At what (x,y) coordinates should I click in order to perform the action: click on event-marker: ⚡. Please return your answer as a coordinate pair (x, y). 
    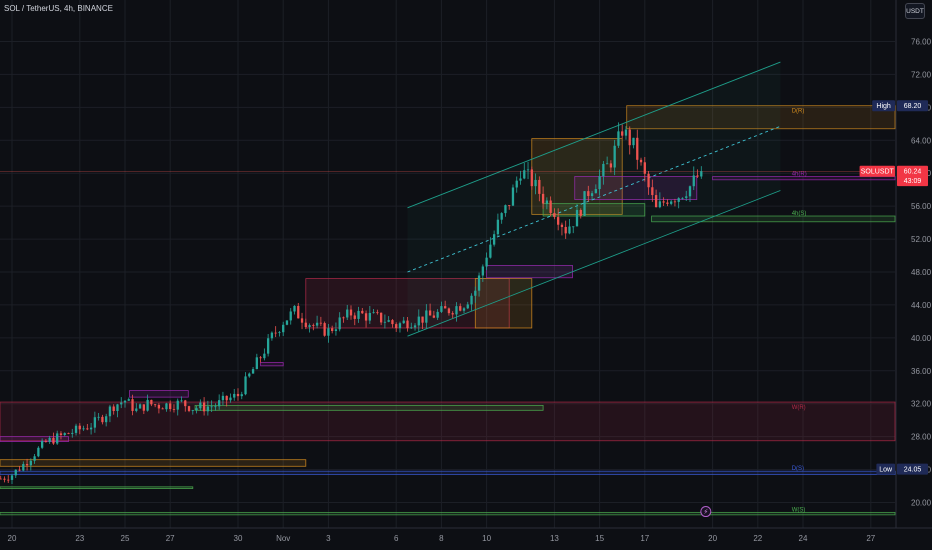
    Looking at the image, I should click on (706, 512).